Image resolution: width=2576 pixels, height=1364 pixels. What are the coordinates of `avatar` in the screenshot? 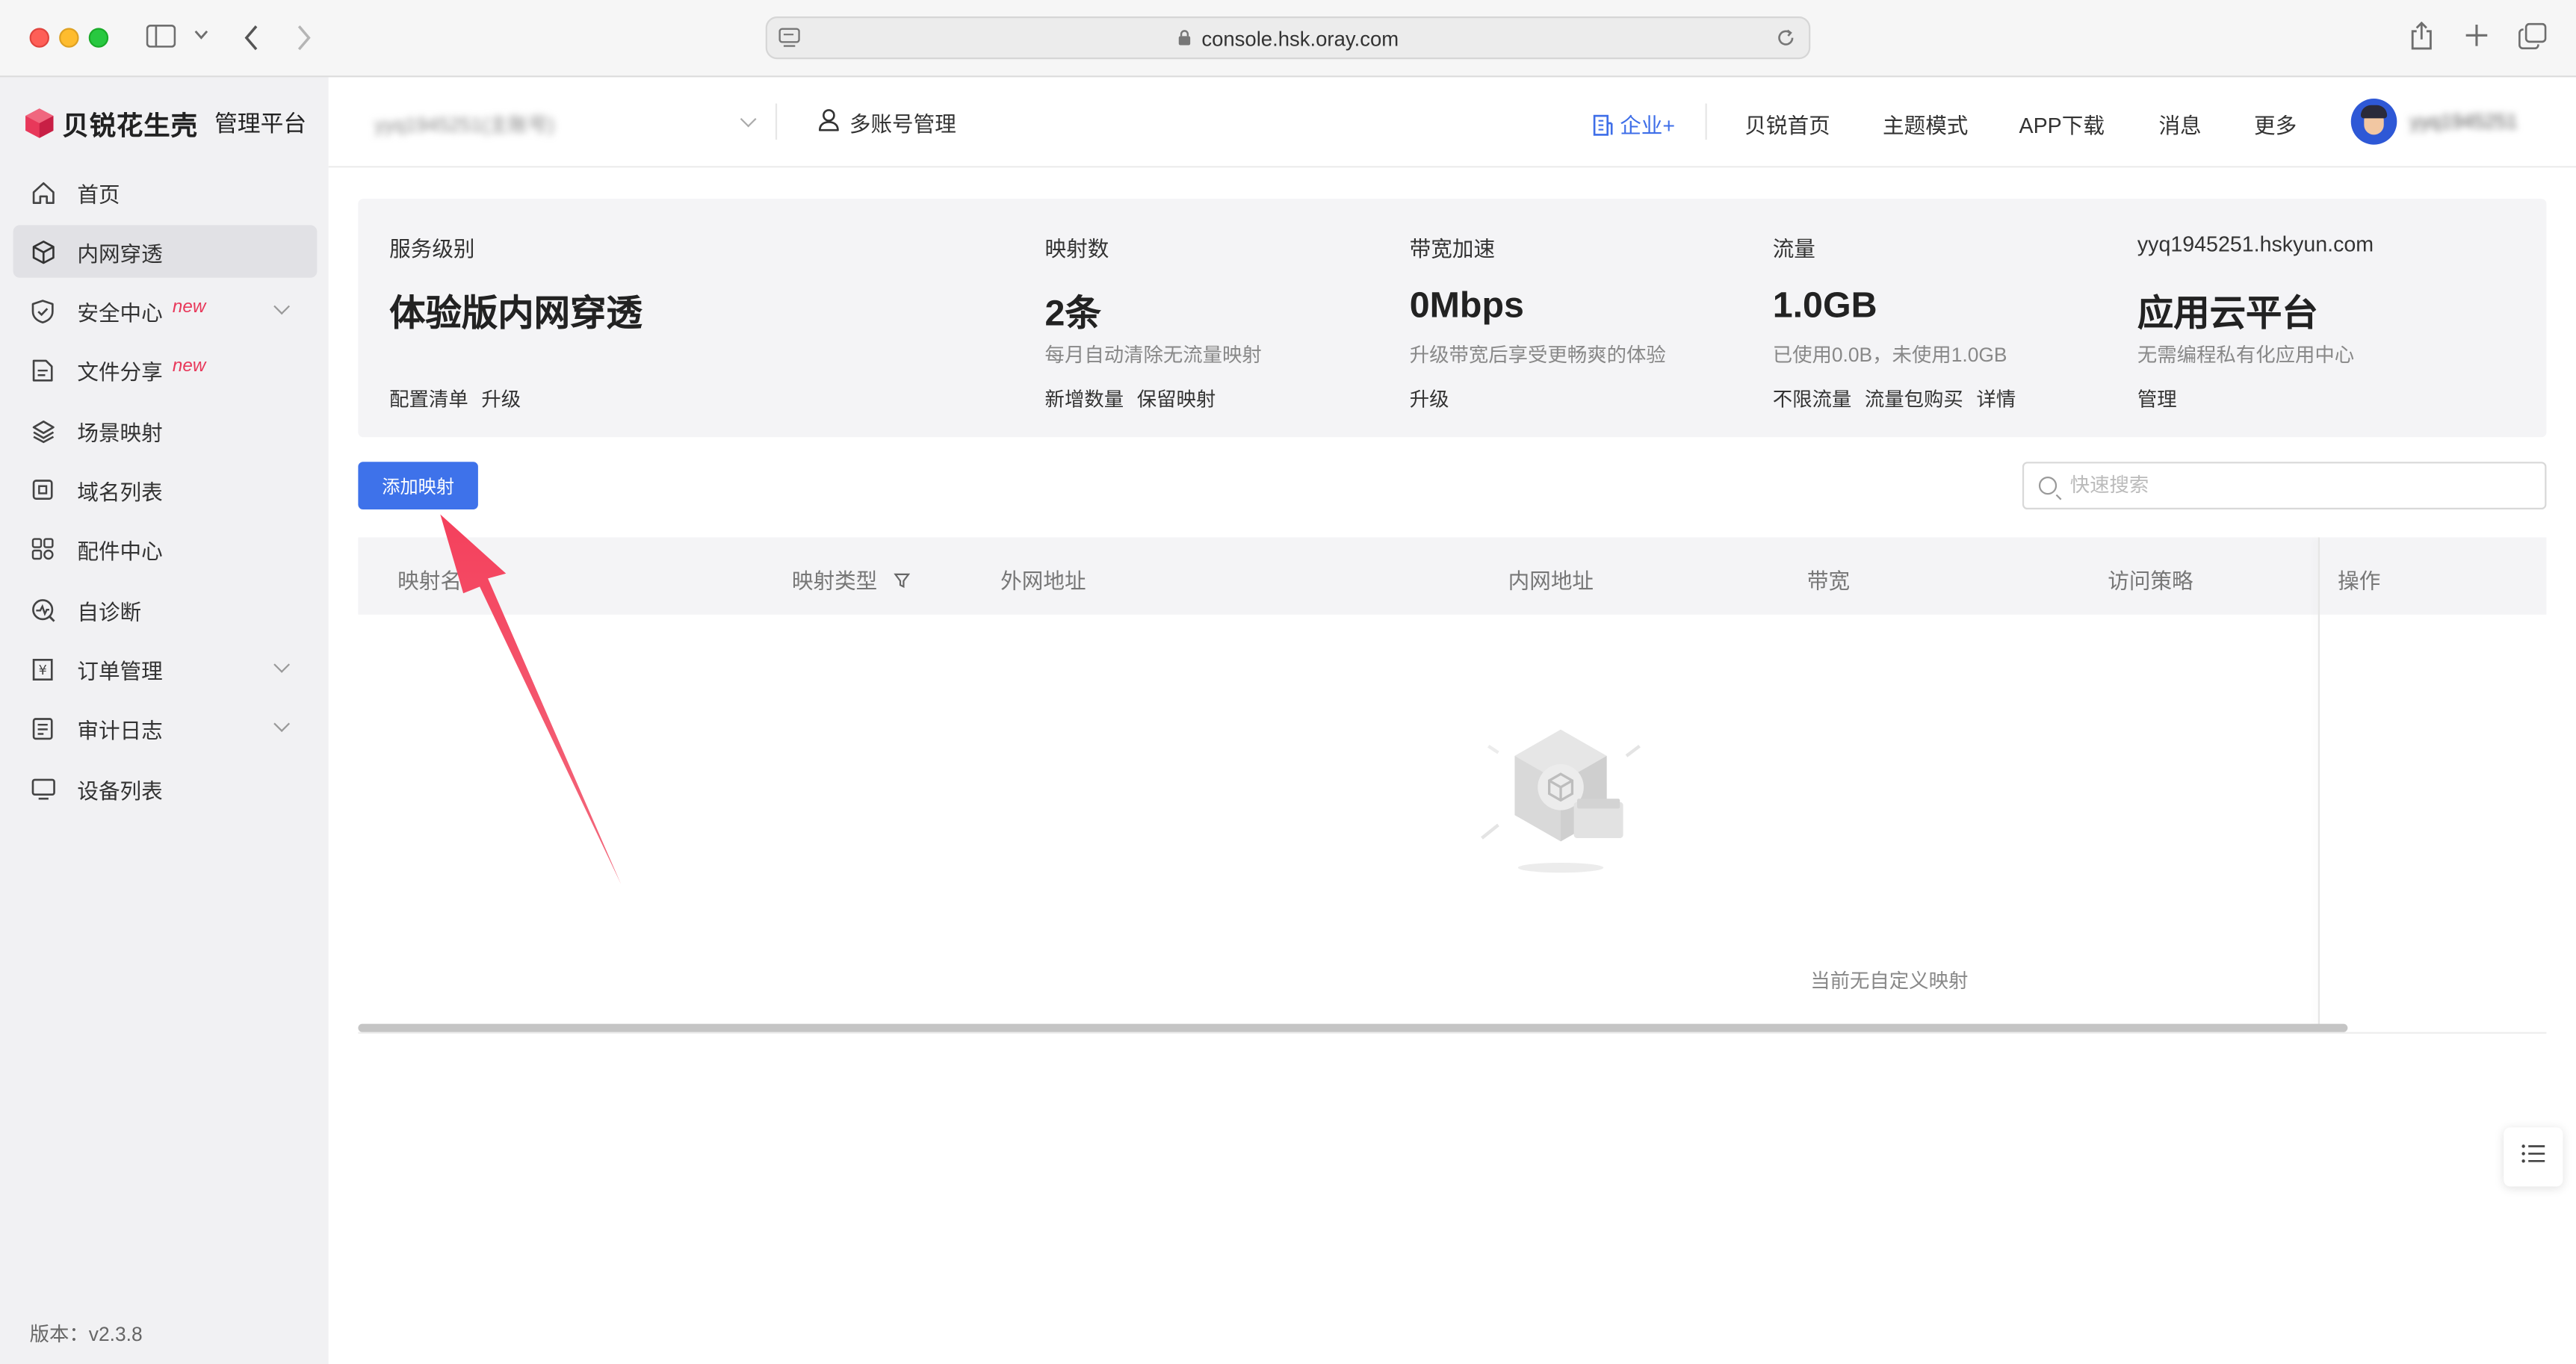 It's located at (2373, 122).